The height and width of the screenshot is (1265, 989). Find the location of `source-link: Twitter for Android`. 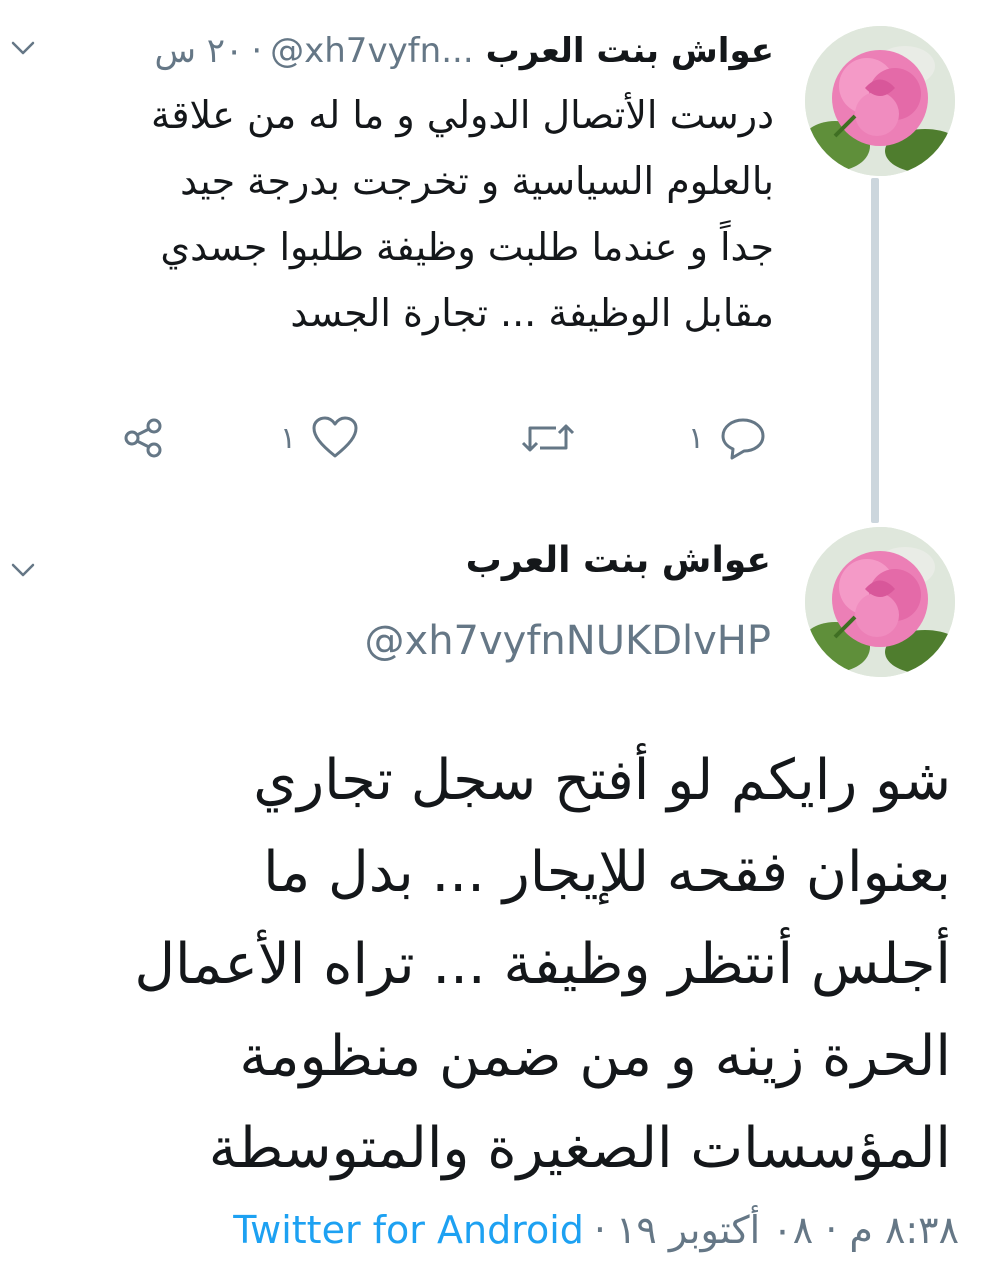

source-link: Twitter for Android is located at coordinates (408, 1230).